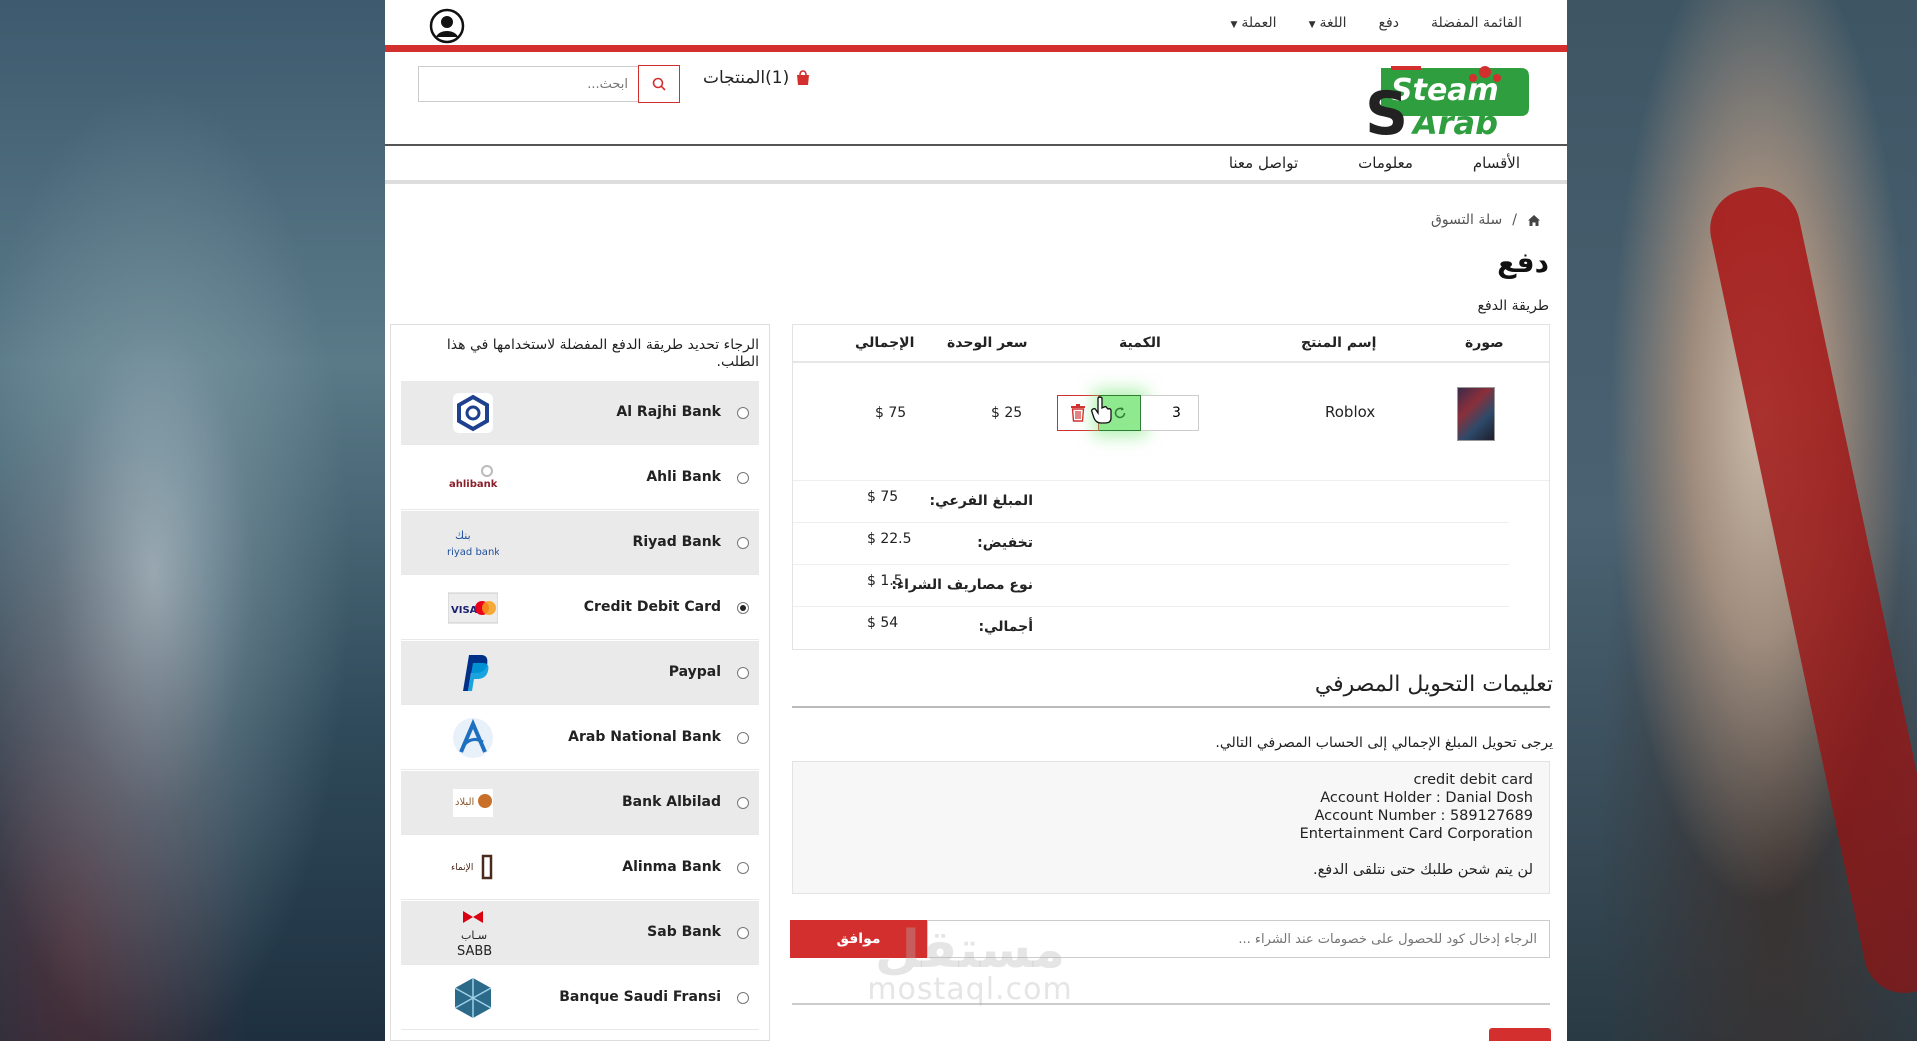  Describe the element at coordinates (1259, 22) in the screenshot. I see `currency-label: العملة` at that location.